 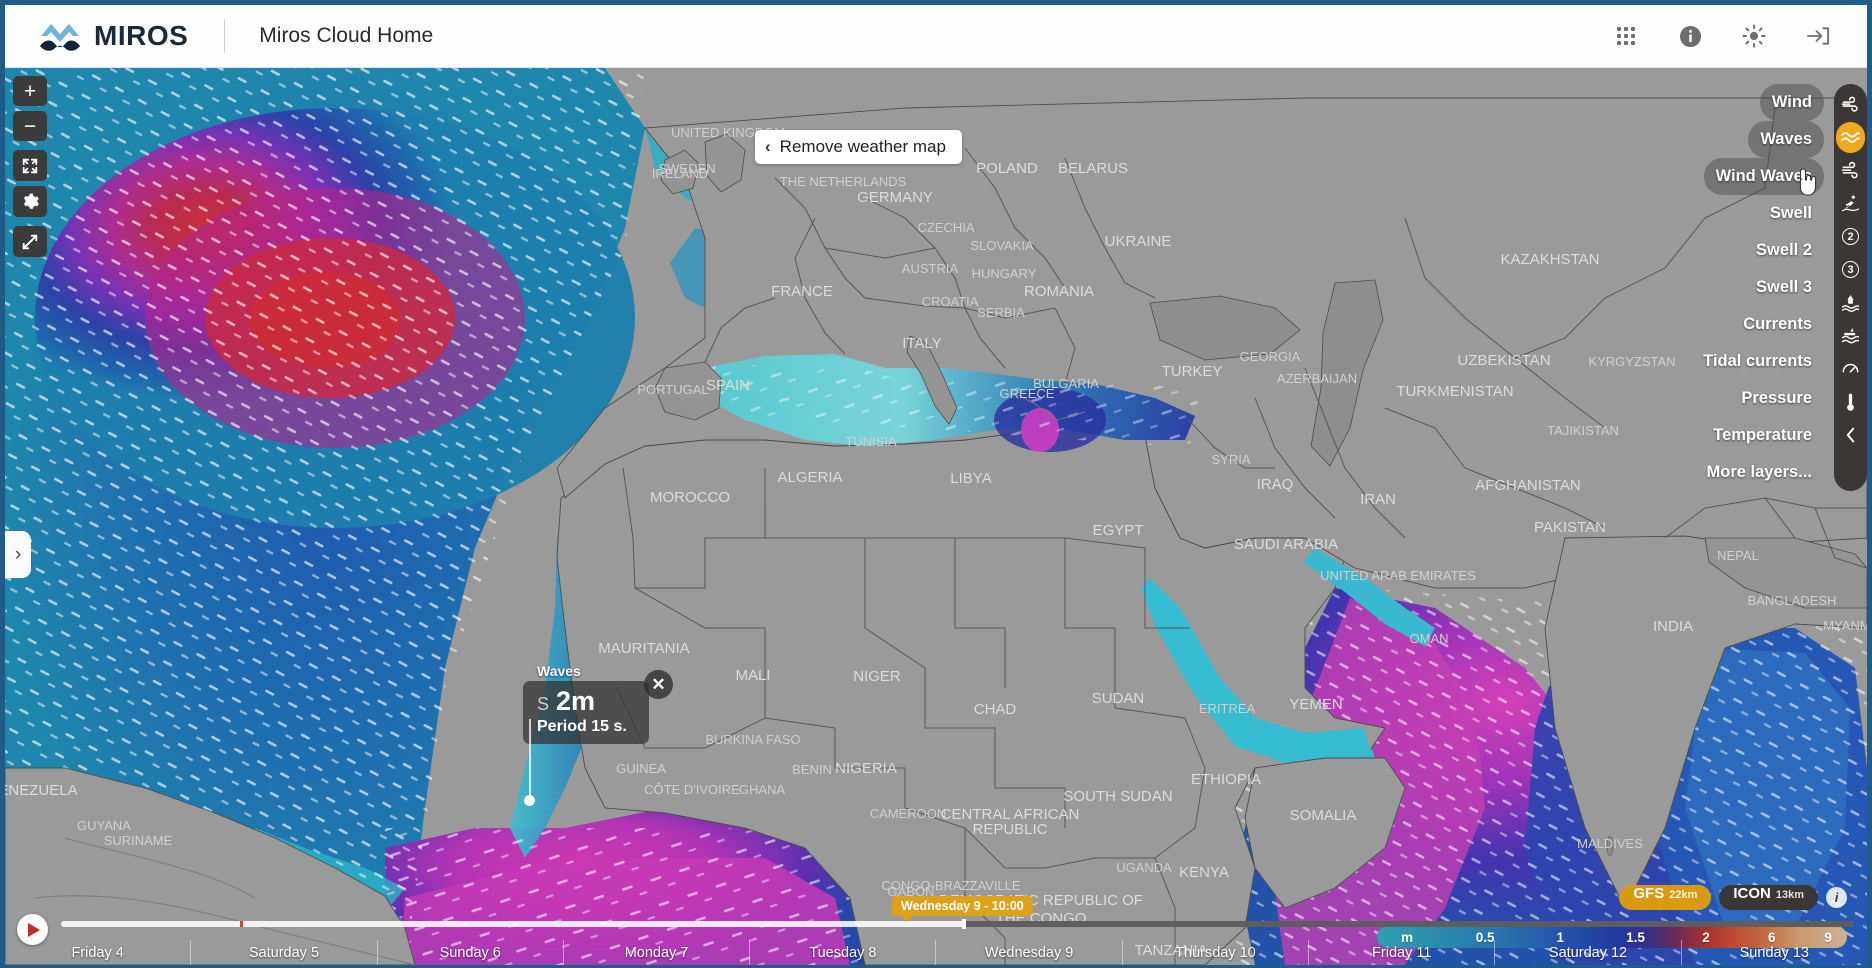 What do you see at coordinates (1850, 434) in the screenshot?
I see `chevron-left-icon` at bounding box center [1850, 434].